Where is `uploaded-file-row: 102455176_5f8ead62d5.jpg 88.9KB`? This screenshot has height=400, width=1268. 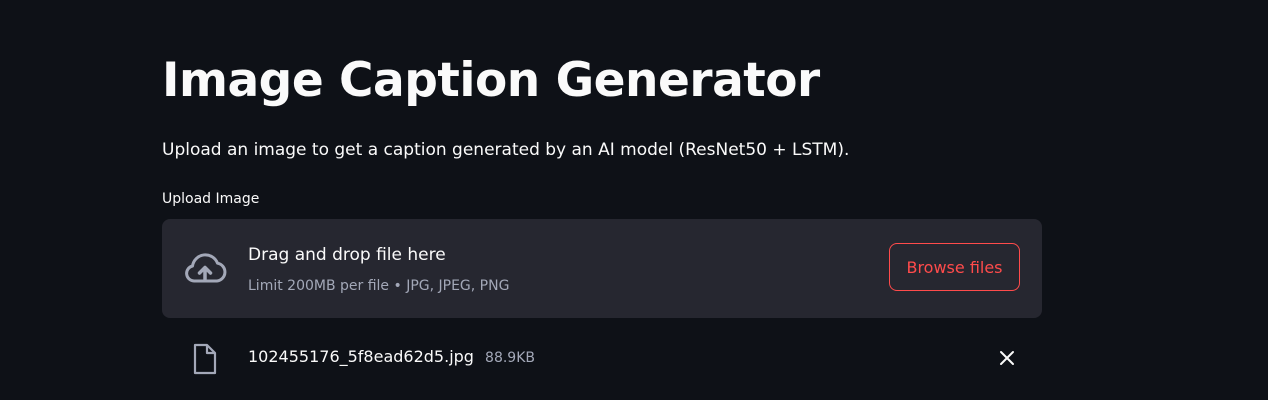
uploaded-file-row: 102455176_5f8ead62d5.jpg 88.9KB is located at coordinates (602, 357).